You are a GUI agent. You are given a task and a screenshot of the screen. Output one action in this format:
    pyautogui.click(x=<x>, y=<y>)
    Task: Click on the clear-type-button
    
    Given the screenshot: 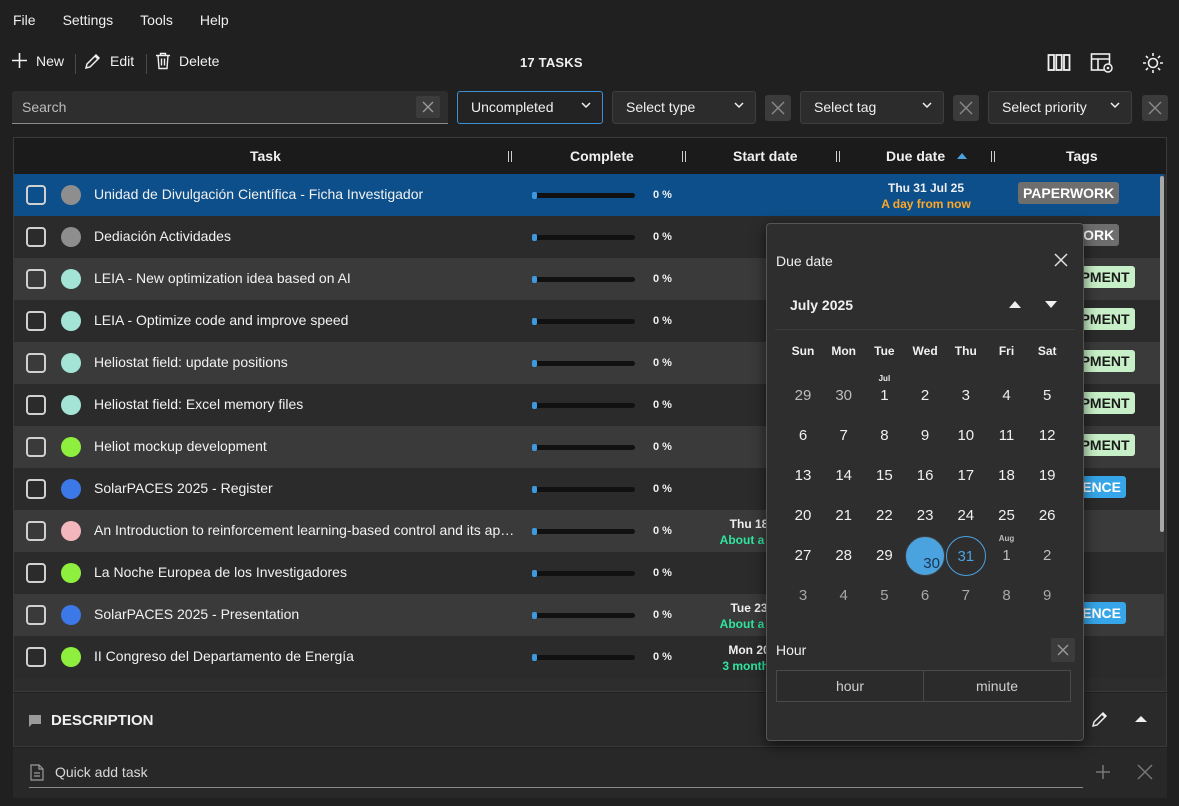 What is the action you would take?
    pyautogui.click(x=778, y=108)
    